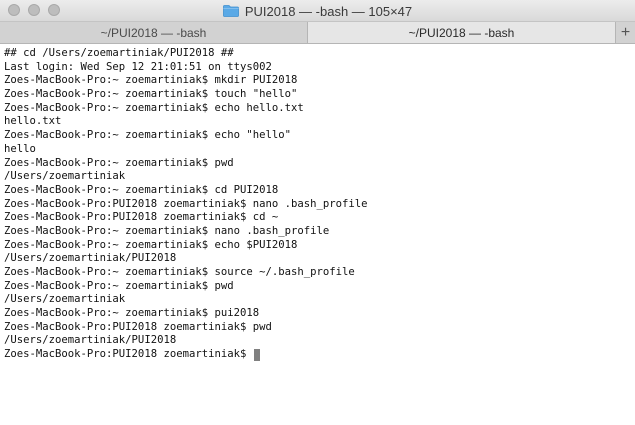 Image resolution: width=635 pixels, height=425 pixels. I want to click on folder-icon, so click(230, 11).